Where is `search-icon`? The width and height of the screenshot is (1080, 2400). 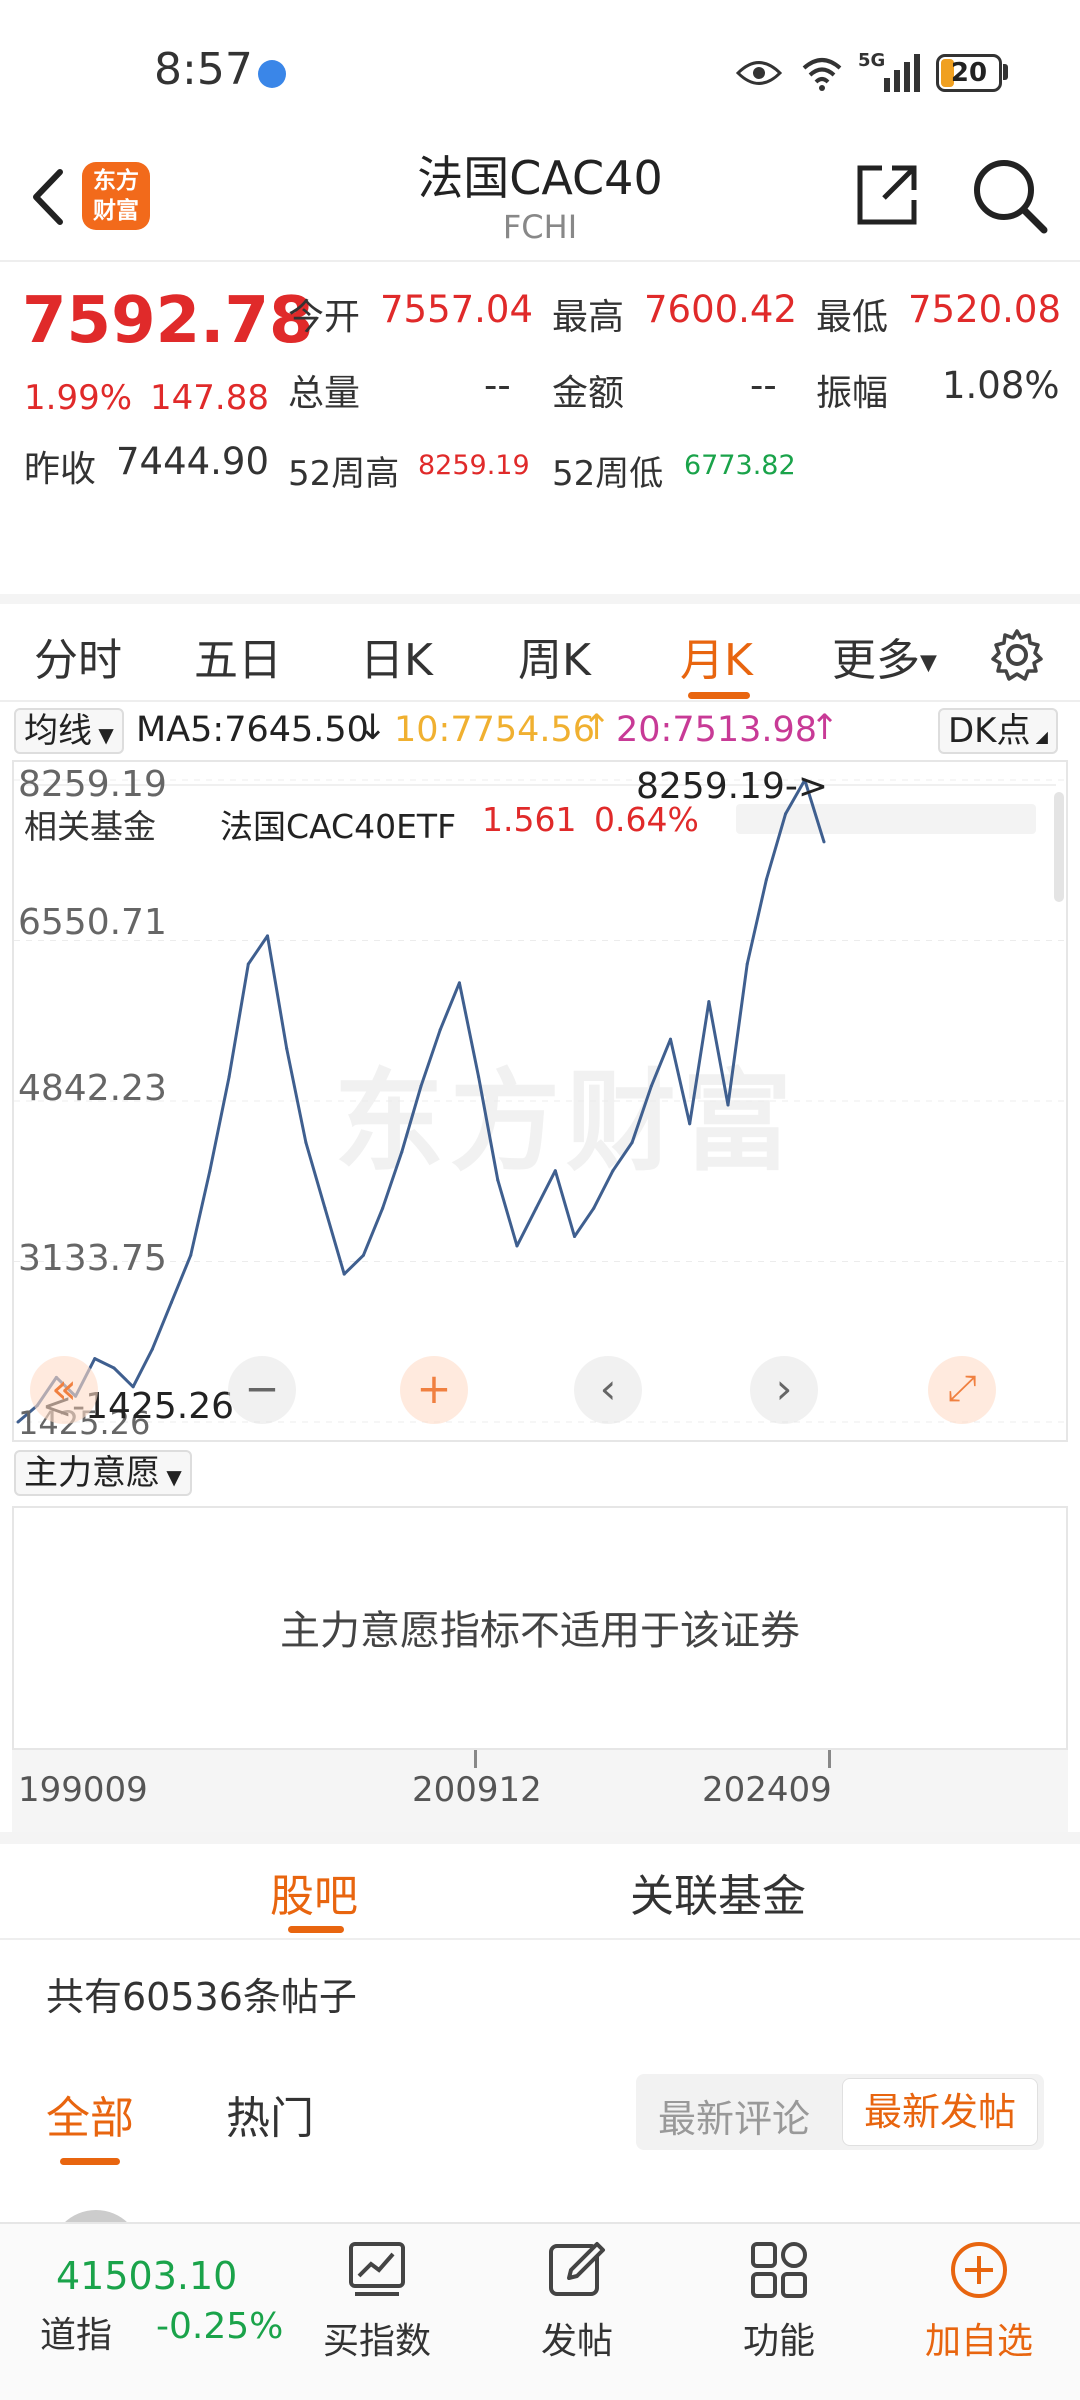
search-icon is located at coordinates (1009, 196).